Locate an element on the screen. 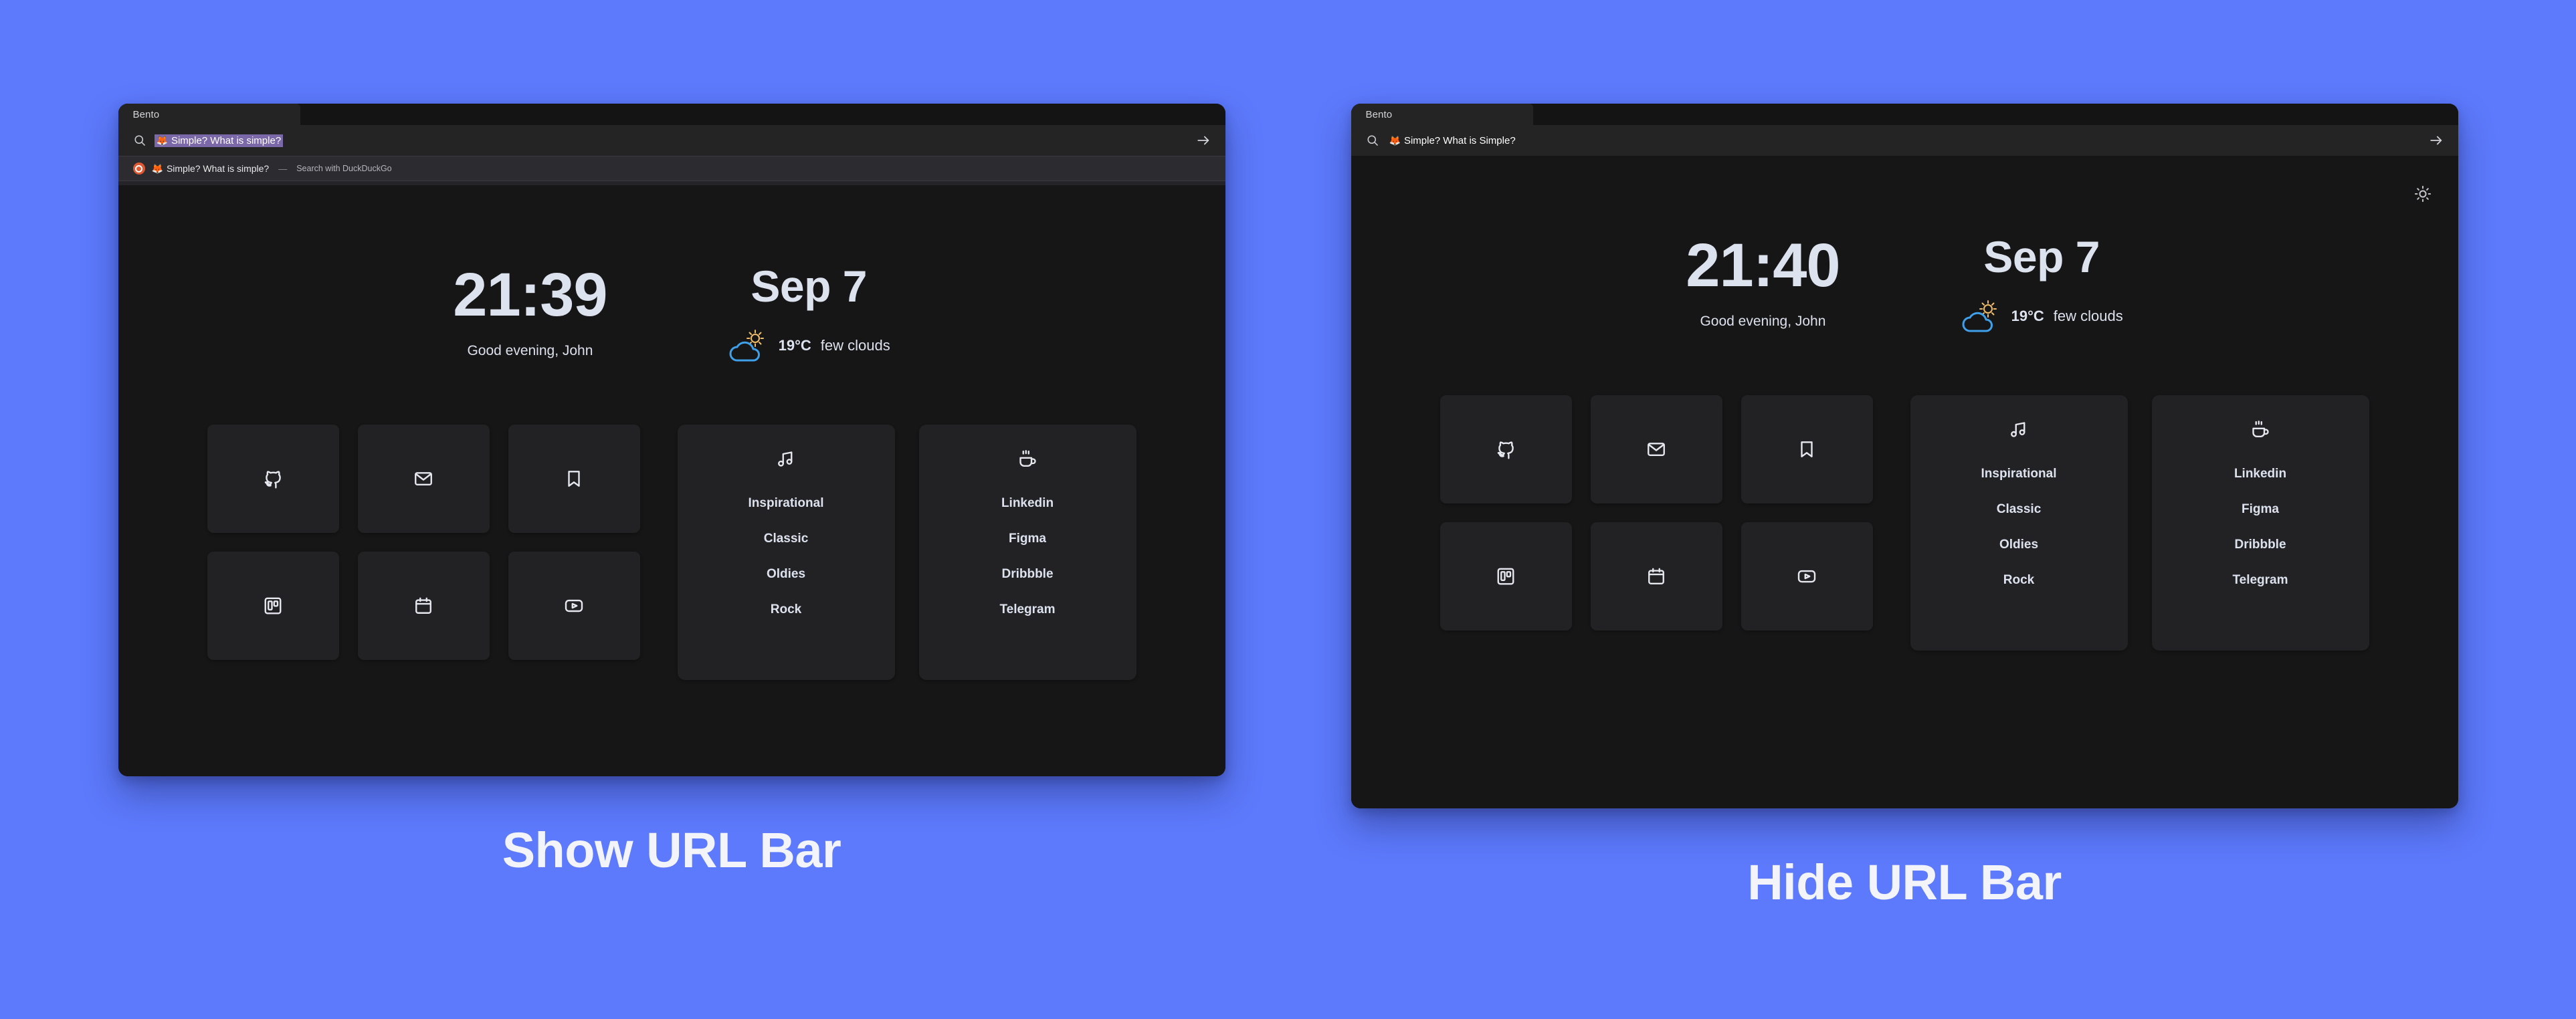  url-bar: 🦊 Simple? What is Simple? is located at coordinates (1904, 140).